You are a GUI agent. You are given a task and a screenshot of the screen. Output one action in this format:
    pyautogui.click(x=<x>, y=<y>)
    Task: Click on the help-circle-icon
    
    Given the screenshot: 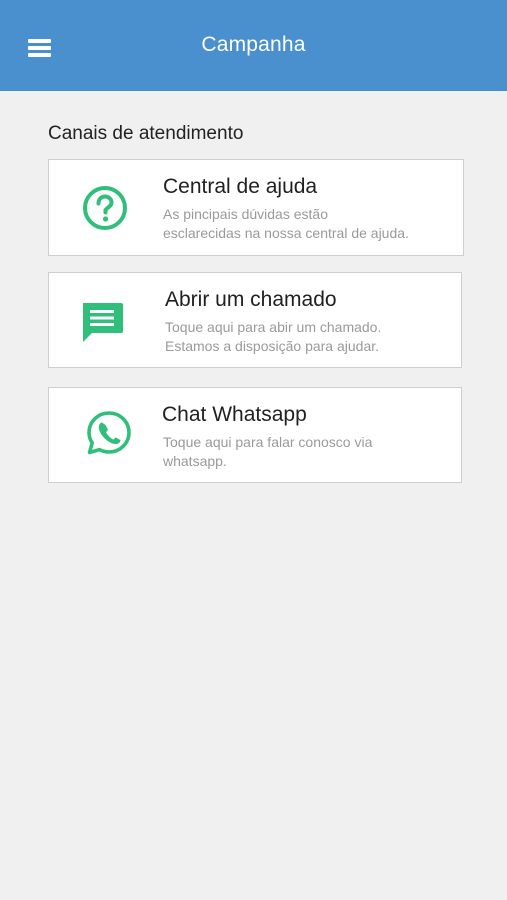 What is the action you would take?
    pyautogui.click(x=105, y=208)
    